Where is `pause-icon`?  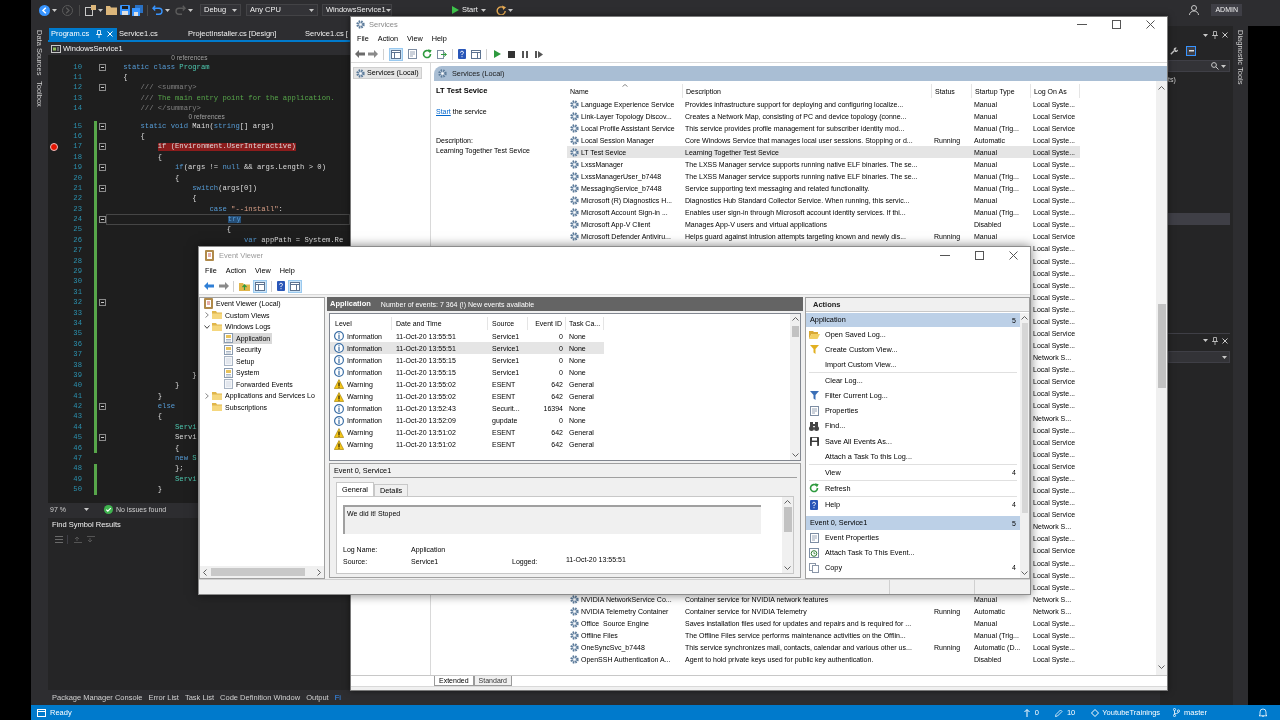
pause-icon is located at coordinates (525, 54).